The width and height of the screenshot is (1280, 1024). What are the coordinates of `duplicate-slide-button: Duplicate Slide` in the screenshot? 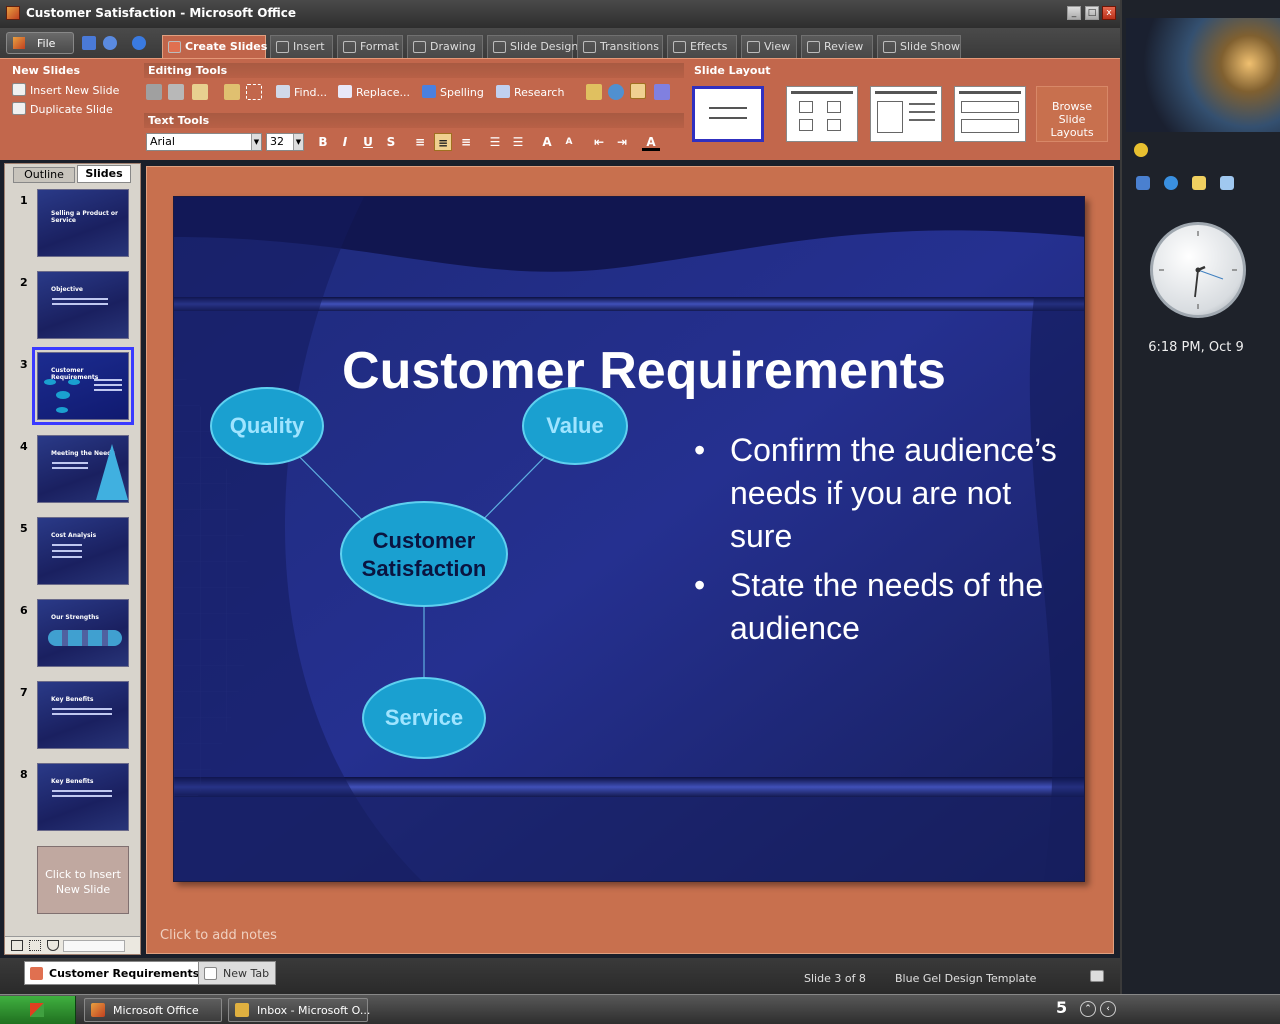 It's located at (62, 109).